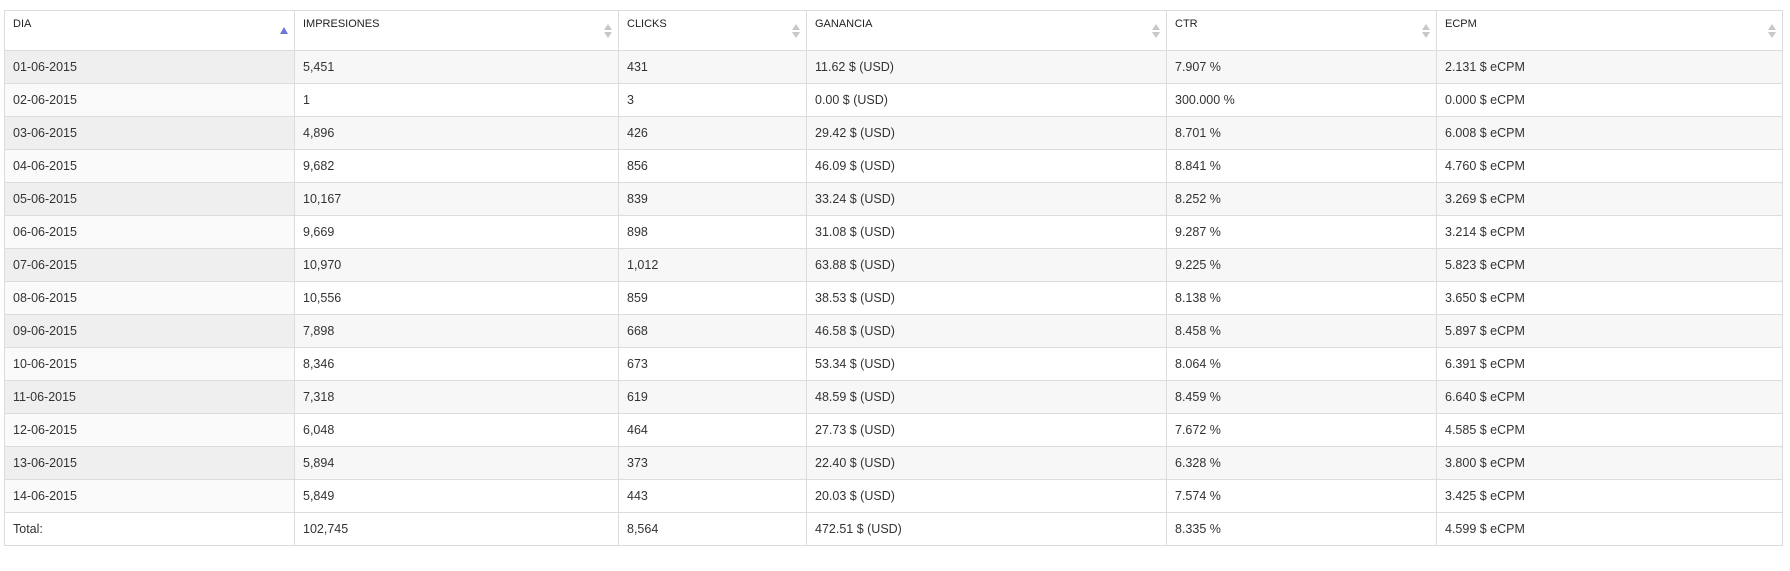  What do you see at coordinates (1301, 67) in the screenshot?
I see `cell-ctr: 7.907 %` at bounding box center [1301, 67].